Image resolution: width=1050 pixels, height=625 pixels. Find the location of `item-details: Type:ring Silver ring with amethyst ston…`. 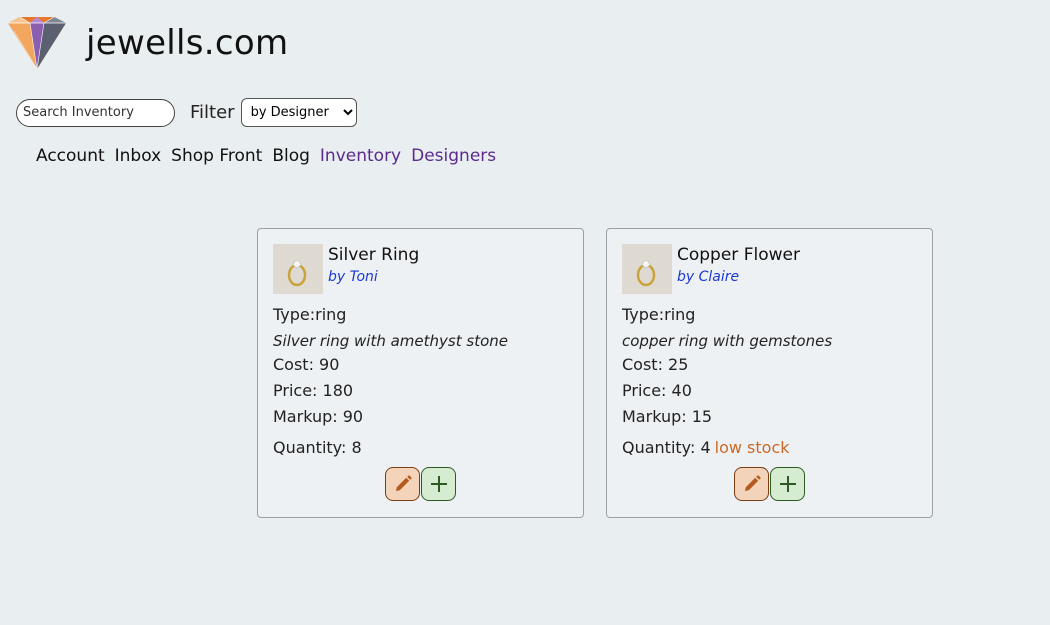

item-details: Type:ring Silver ring with amethyst ston… is located at coordinates (390, 384).